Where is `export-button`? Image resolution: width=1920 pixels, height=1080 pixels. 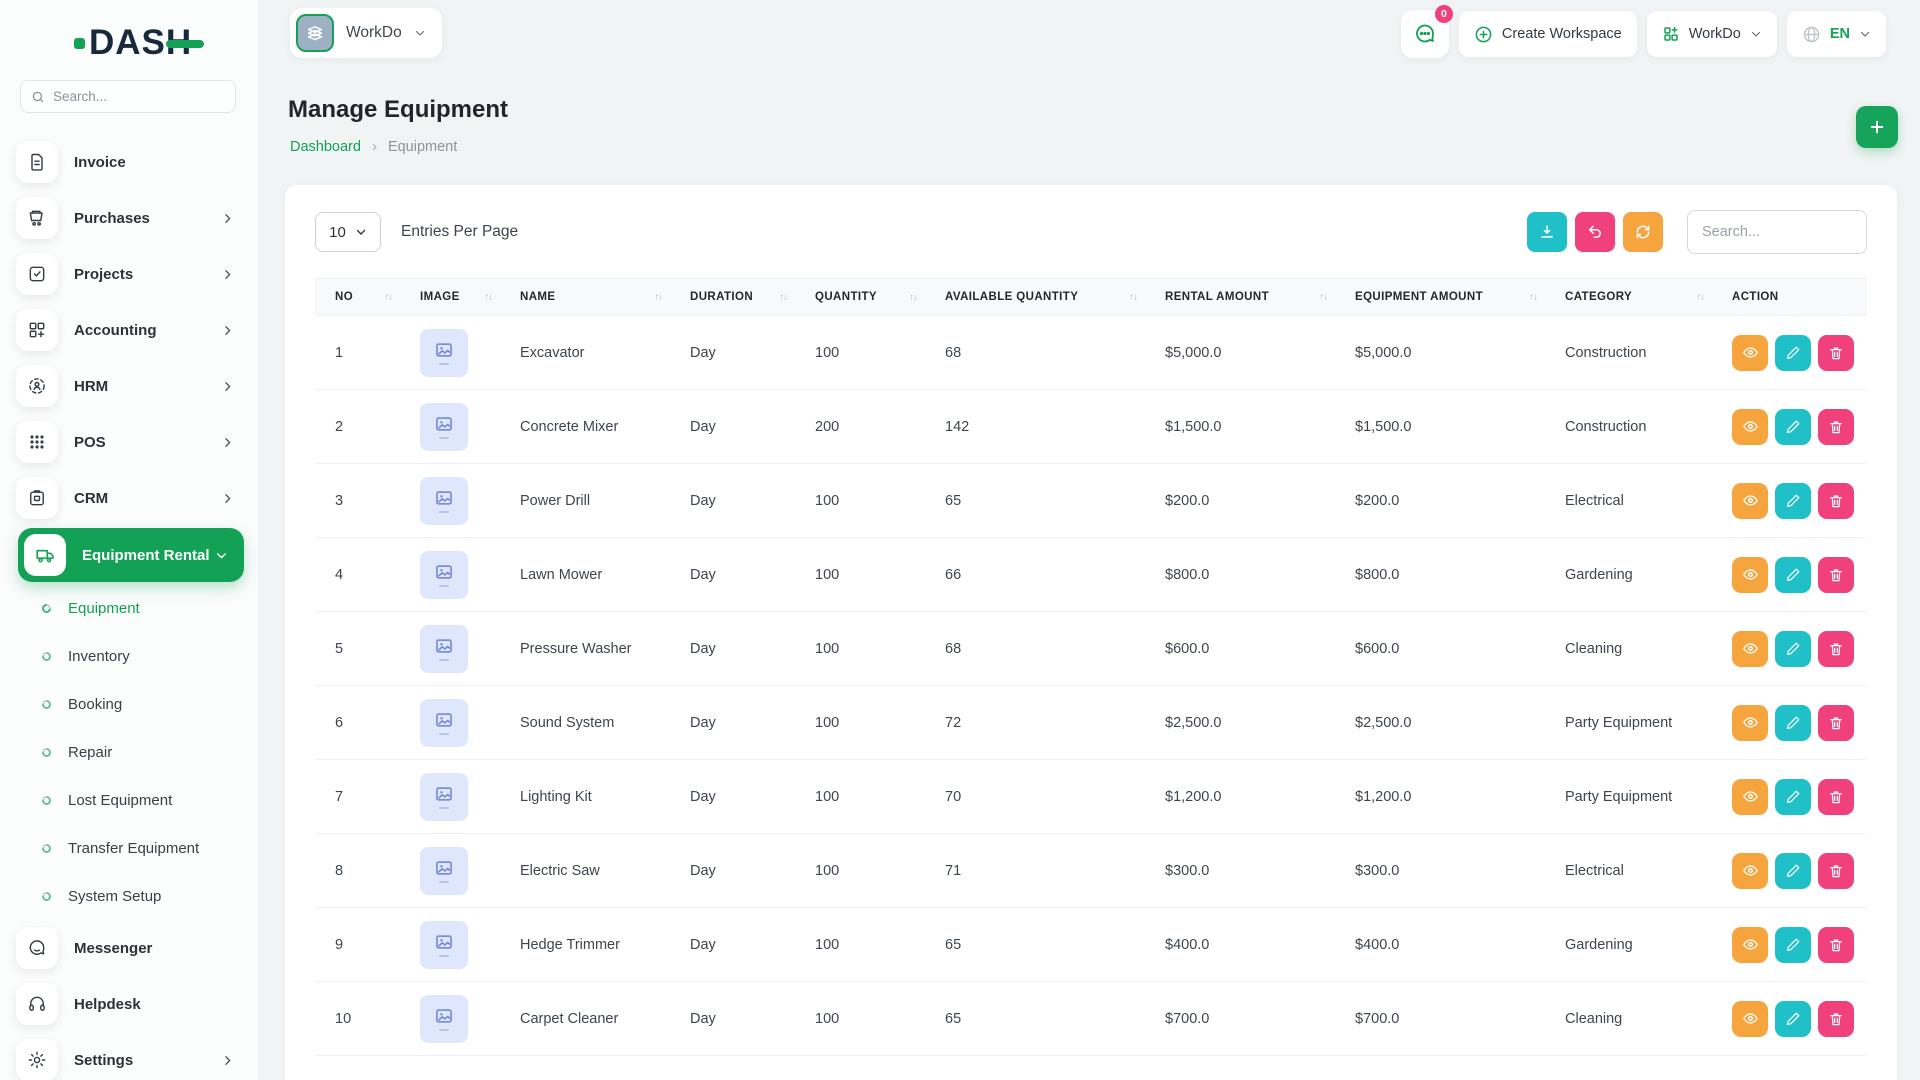
export-button is located at coordinates (1547, 232).